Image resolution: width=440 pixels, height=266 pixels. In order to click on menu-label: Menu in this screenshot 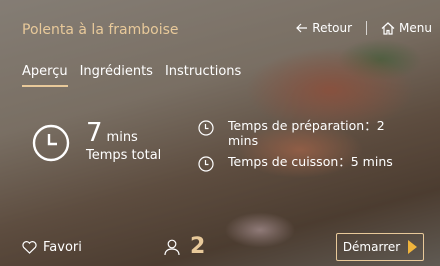, I will do `click(415, 28)`.